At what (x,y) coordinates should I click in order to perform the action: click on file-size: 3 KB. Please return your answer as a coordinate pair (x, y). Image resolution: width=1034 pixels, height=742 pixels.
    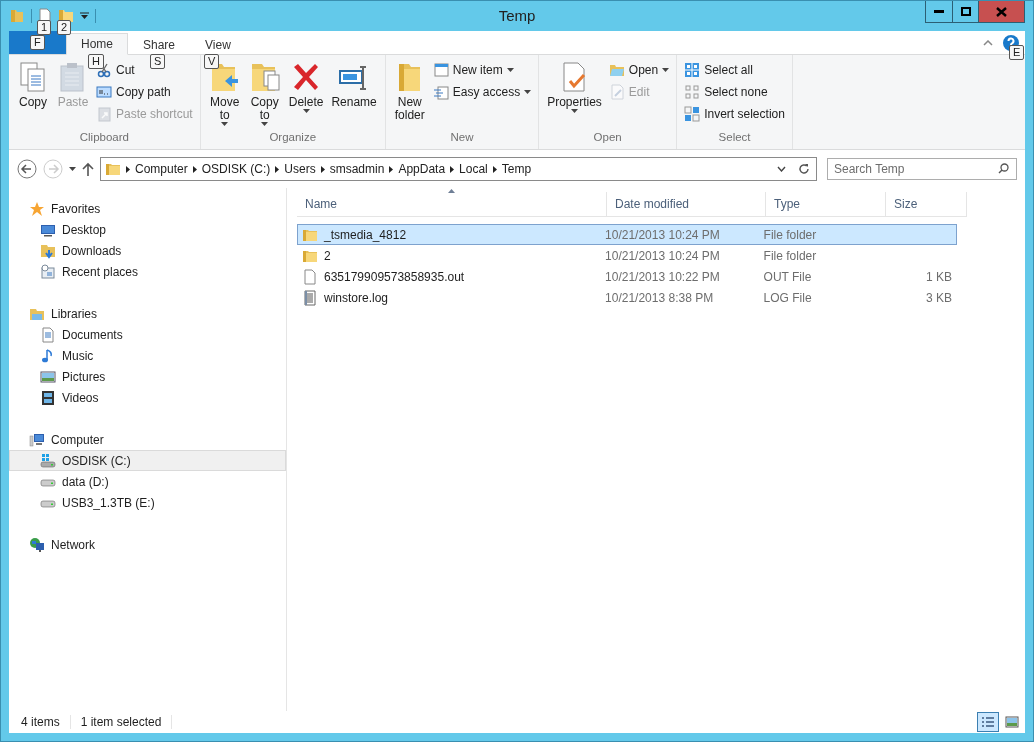
    Looking at the image, I should click on (939, 297).